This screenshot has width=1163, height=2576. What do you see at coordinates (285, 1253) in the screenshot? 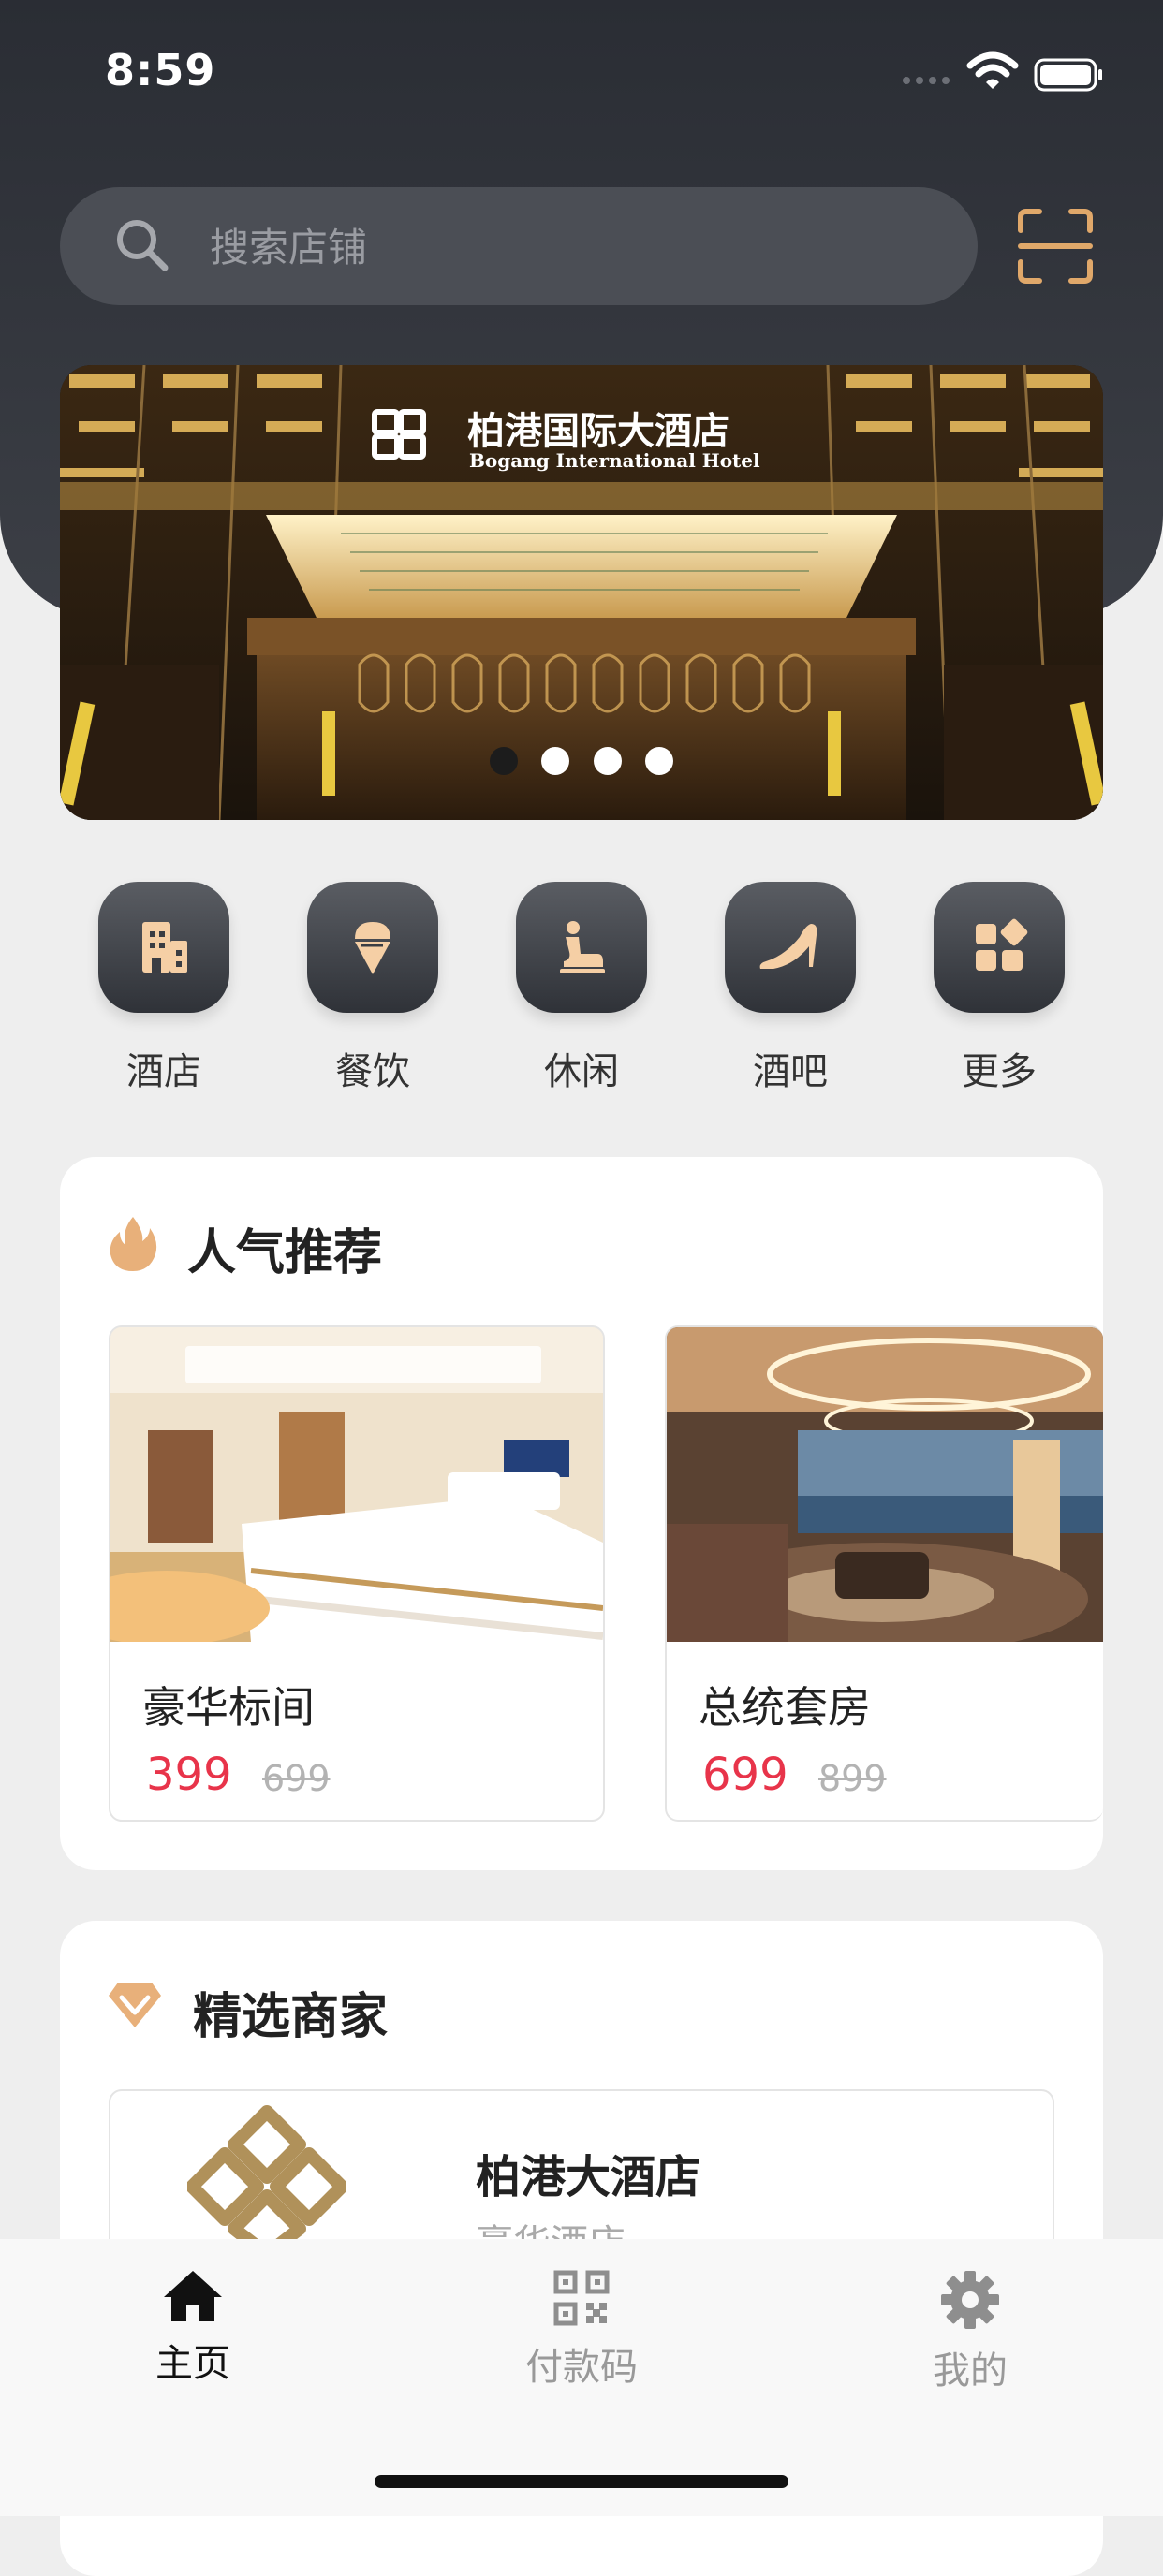
I see `section-title: 人气推荐` at bounding box center [285, 1253].